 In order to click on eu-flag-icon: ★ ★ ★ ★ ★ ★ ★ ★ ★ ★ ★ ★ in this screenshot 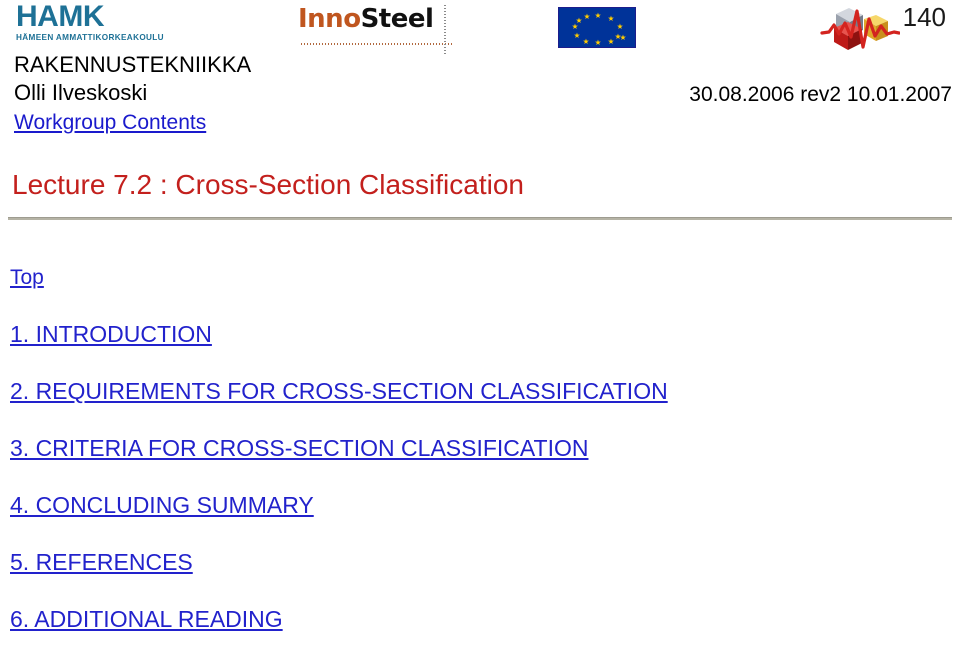, I will do `click(597, 27)`.